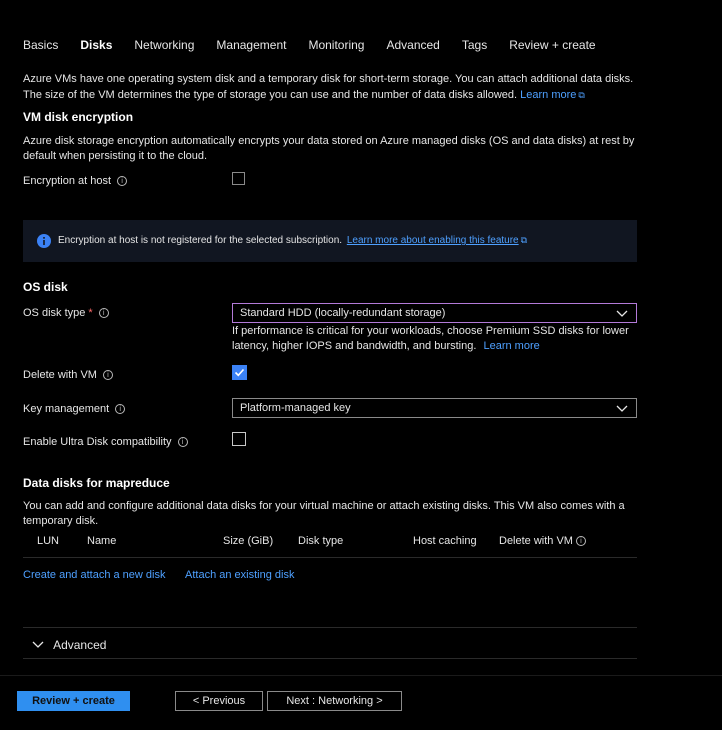 The height and width of the screenshot is (730, 722). Describe the element at coordinates (78, 117) in the screenshot. I see `encryption-heading: VM disk encryption` at that location.